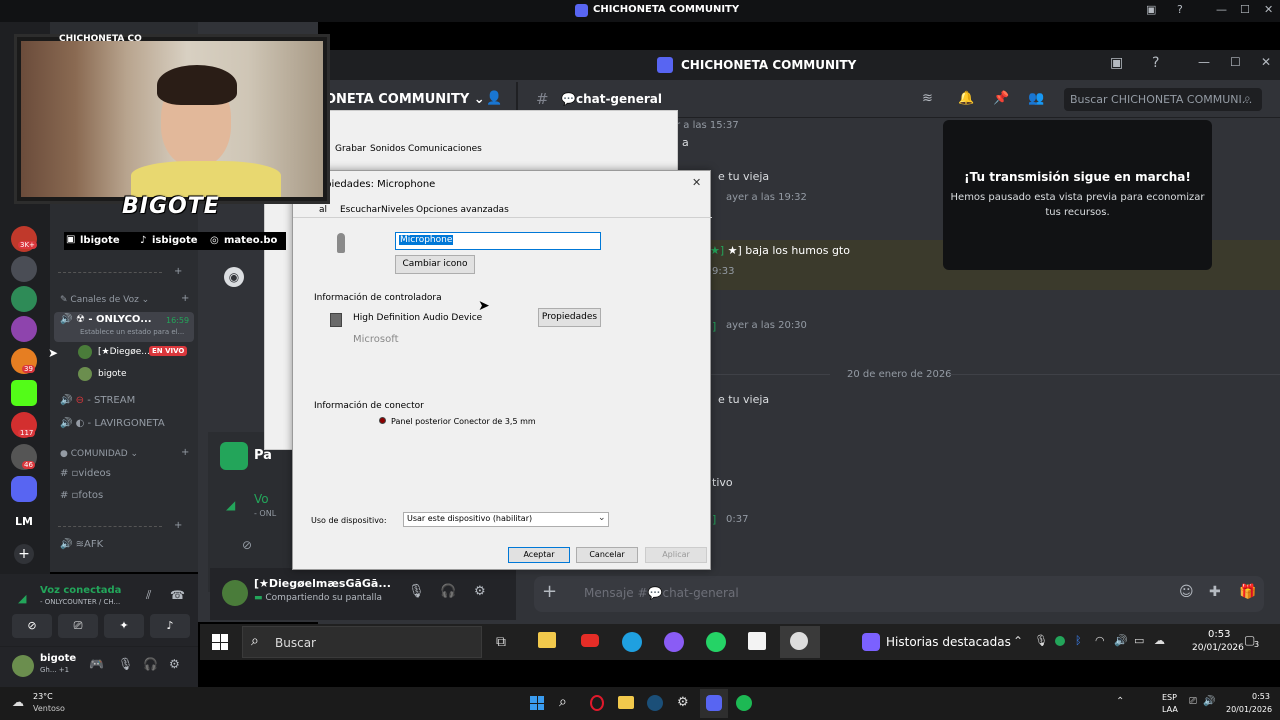 Image resolution: width=1280 pixels, height=720 pixels. Describe the element at coordinates (96, 664) in the screenshot. I see `controller-icon: 🎮` at that location.